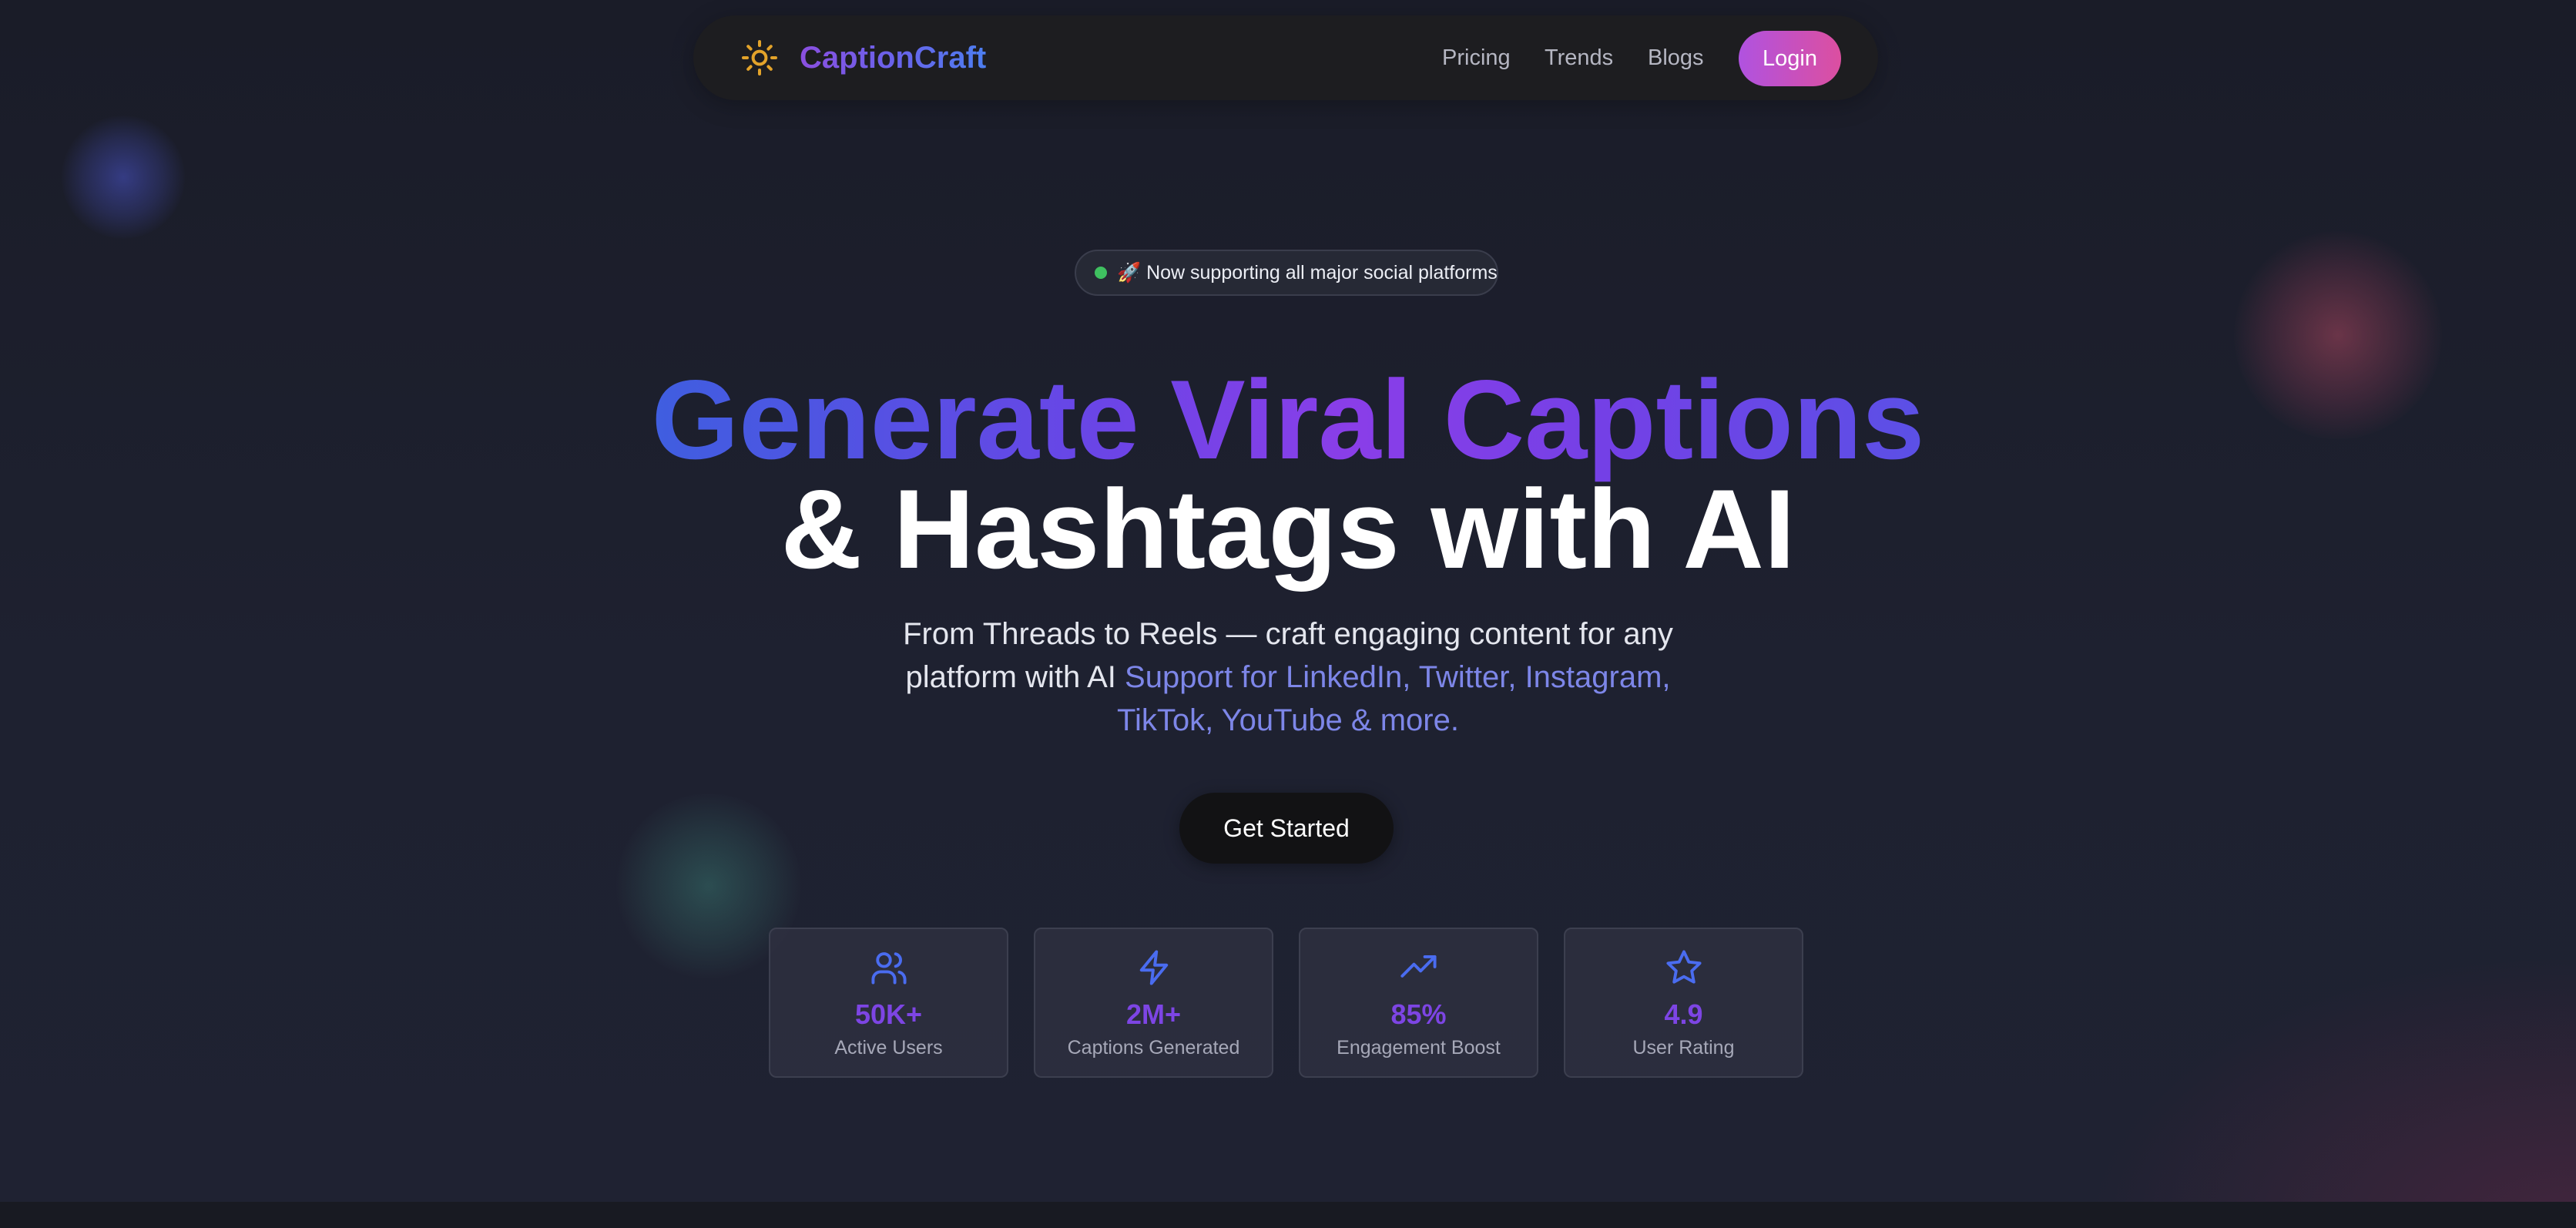  I want to click on stat-value: 4.9, so click(1683, 1014).